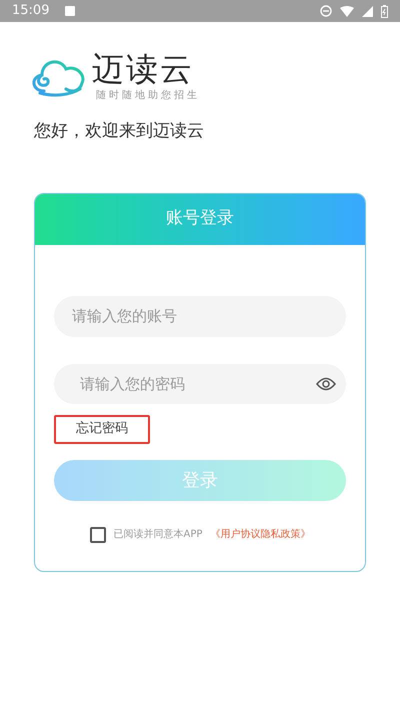  Describe the element at coordinates (119, 131) in the screenshot. I see `greeting-text: 您好，欢迎来到迈读云` at that location.